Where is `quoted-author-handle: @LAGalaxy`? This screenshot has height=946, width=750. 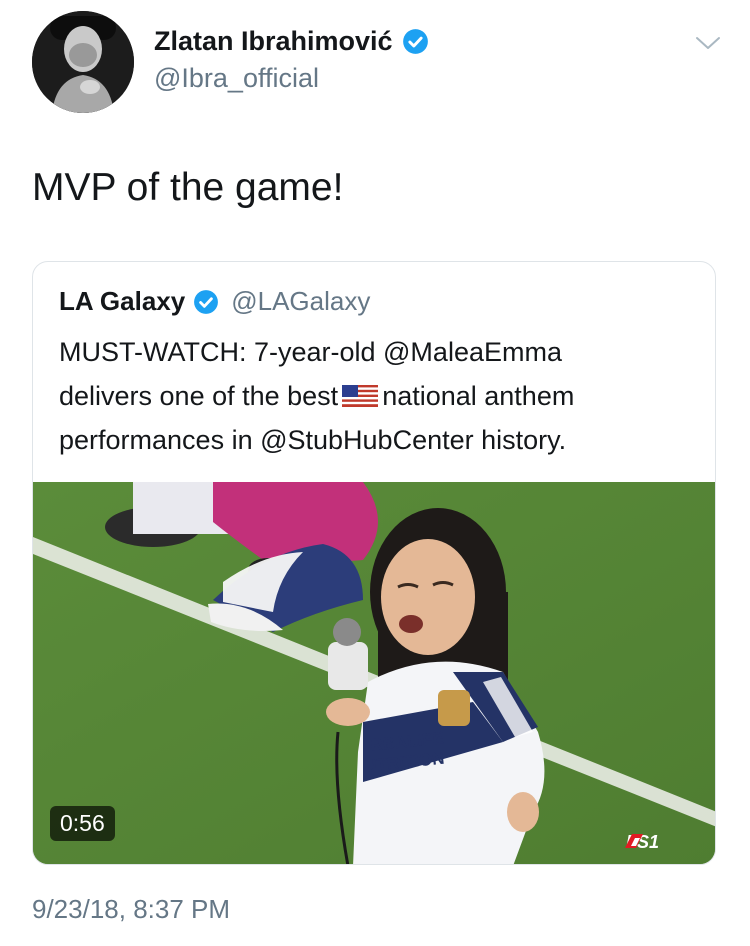
quoted-author-handle: @LAGalaxy is located at coordinates (301, 301).